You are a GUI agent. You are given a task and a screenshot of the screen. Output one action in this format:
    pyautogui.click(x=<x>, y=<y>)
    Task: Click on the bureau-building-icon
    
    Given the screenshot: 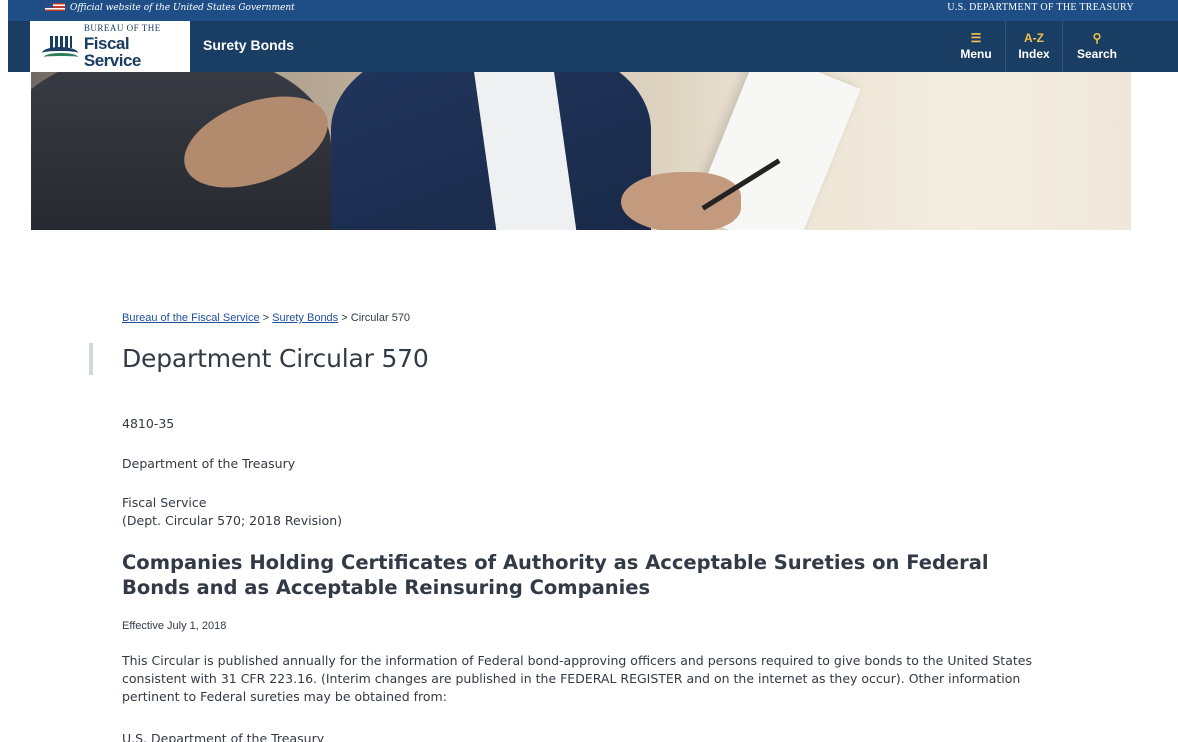 What is the action you would take?
    pyautogui.click(x=60, y=47)
    